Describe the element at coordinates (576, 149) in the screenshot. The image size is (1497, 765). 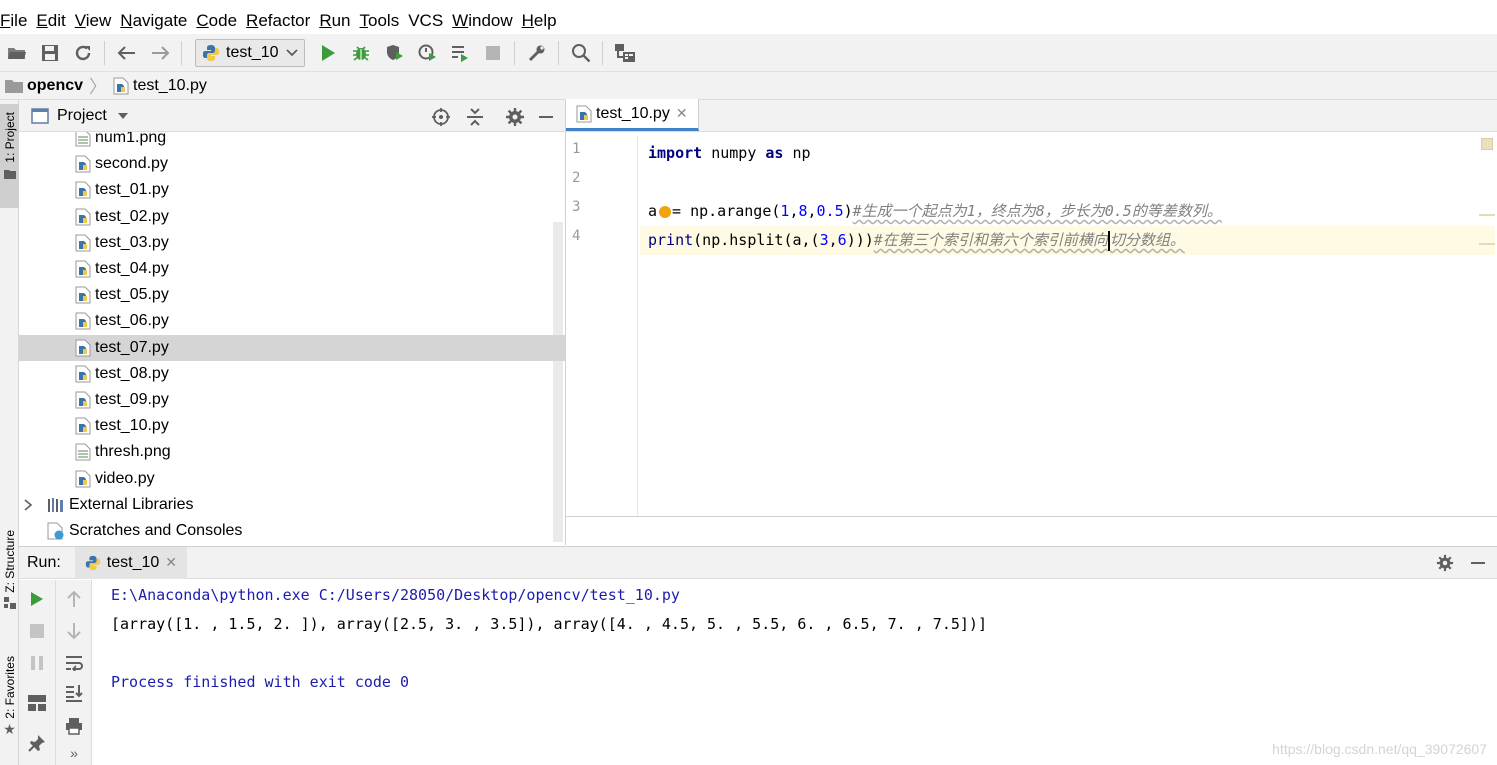
I see `line-number: 1` at that location.